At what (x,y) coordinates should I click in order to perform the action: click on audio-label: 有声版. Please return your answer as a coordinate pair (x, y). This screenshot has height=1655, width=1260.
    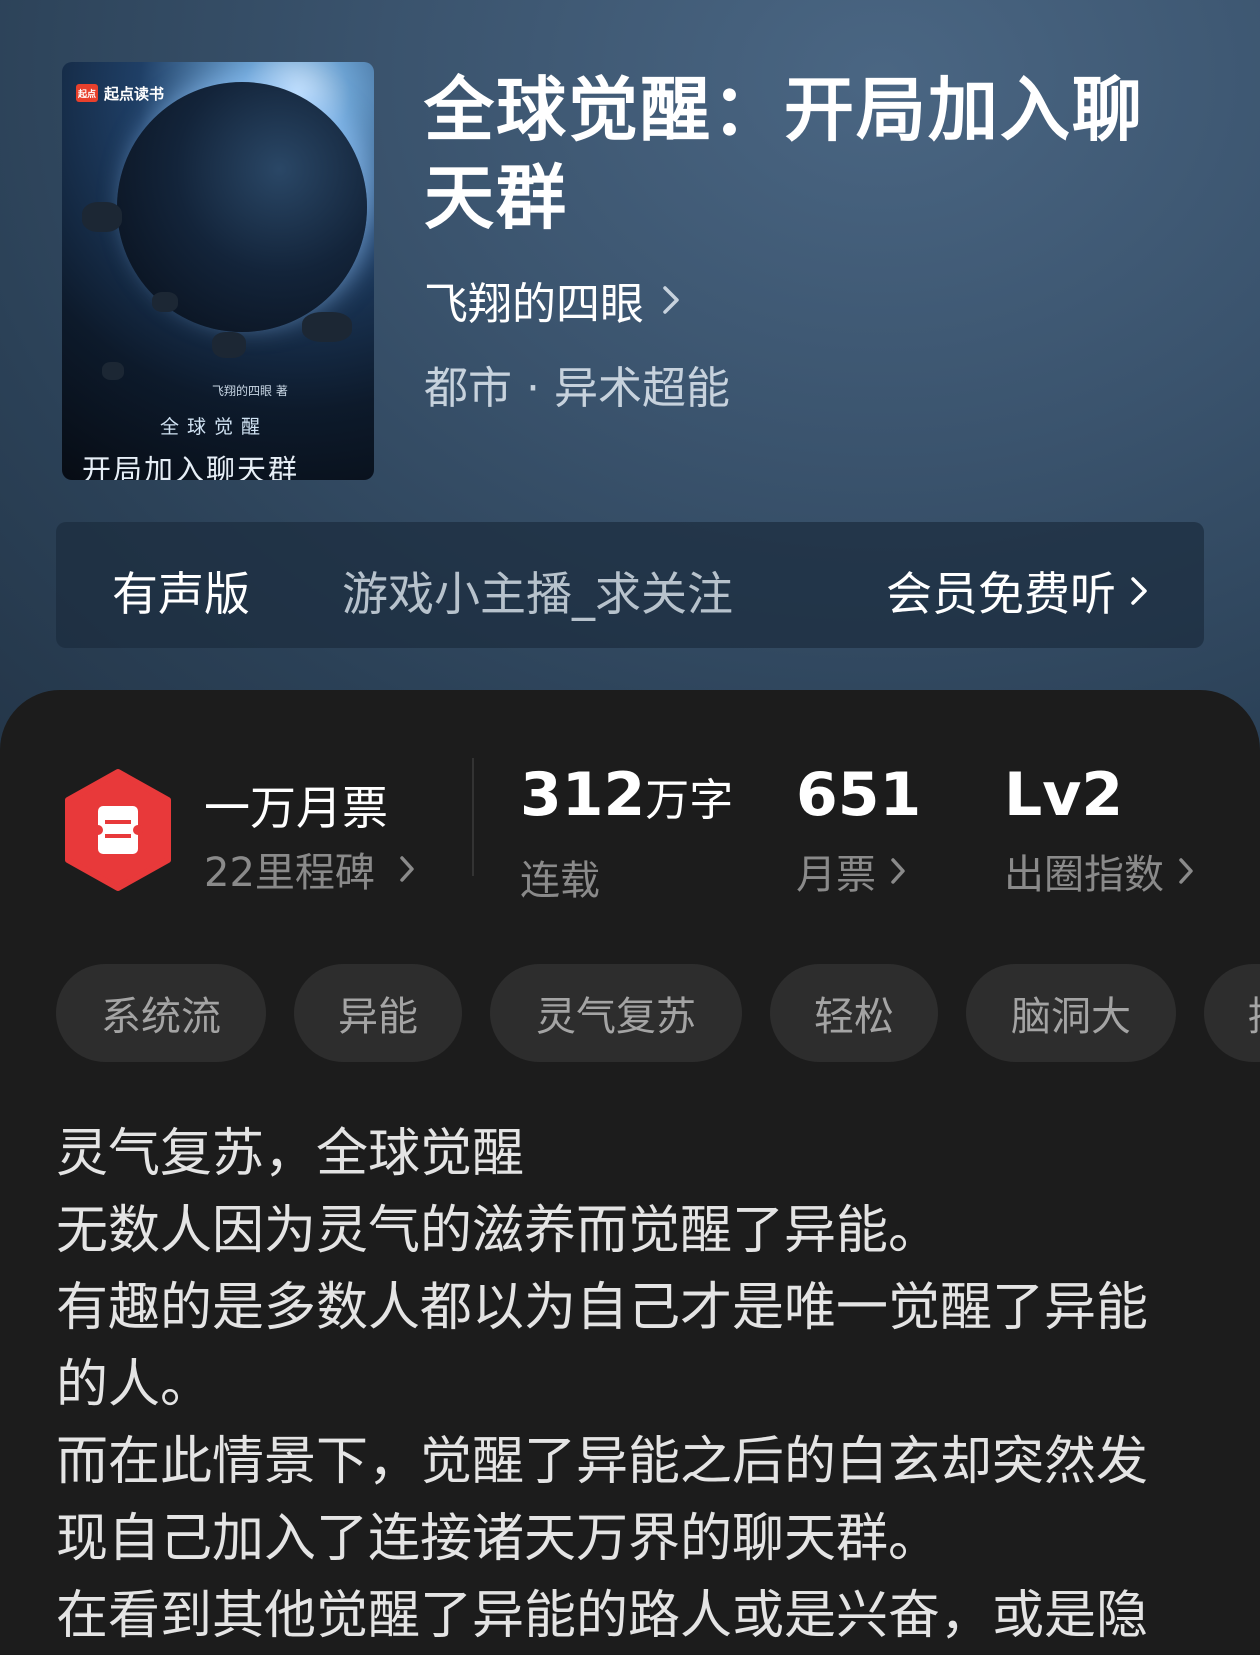
    Looking at the image, I should click on (181, 594).